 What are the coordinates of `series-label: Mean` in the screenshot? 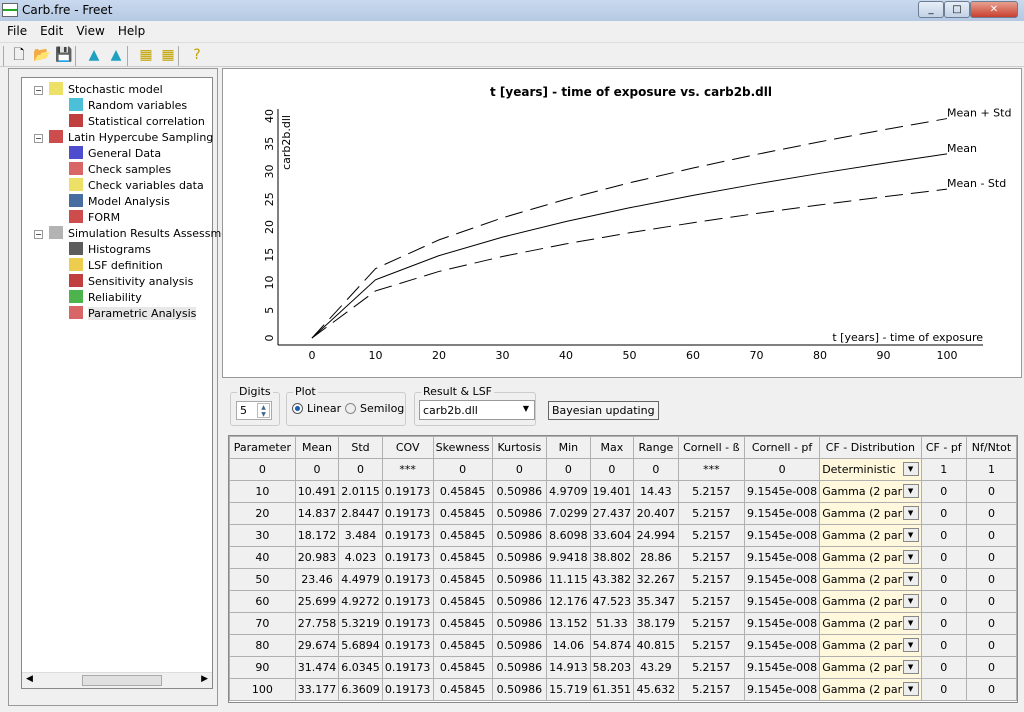 It's located at (962, 148).